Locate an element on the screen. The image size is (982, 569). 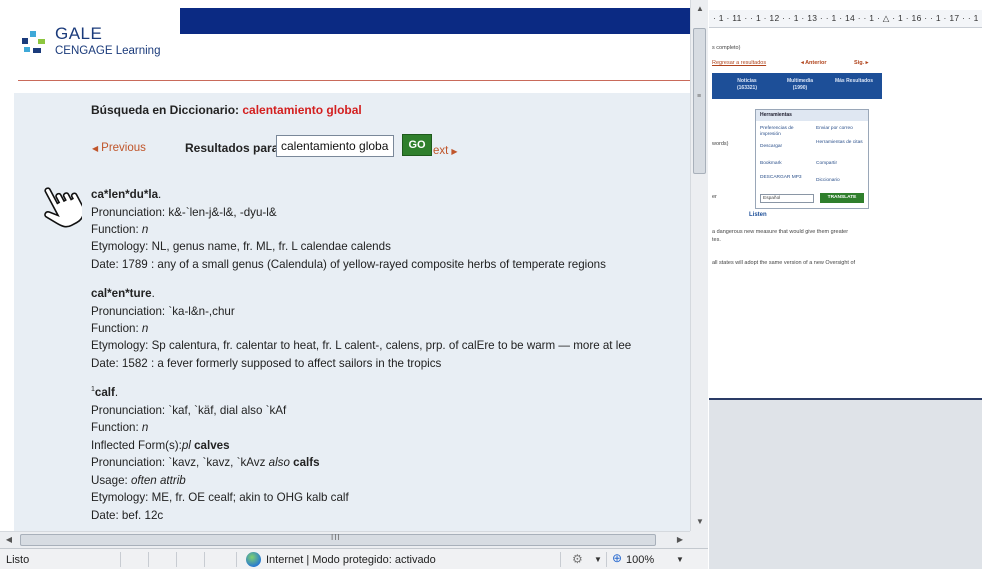
snippet-text: words) is located at coordinates (720, 144).